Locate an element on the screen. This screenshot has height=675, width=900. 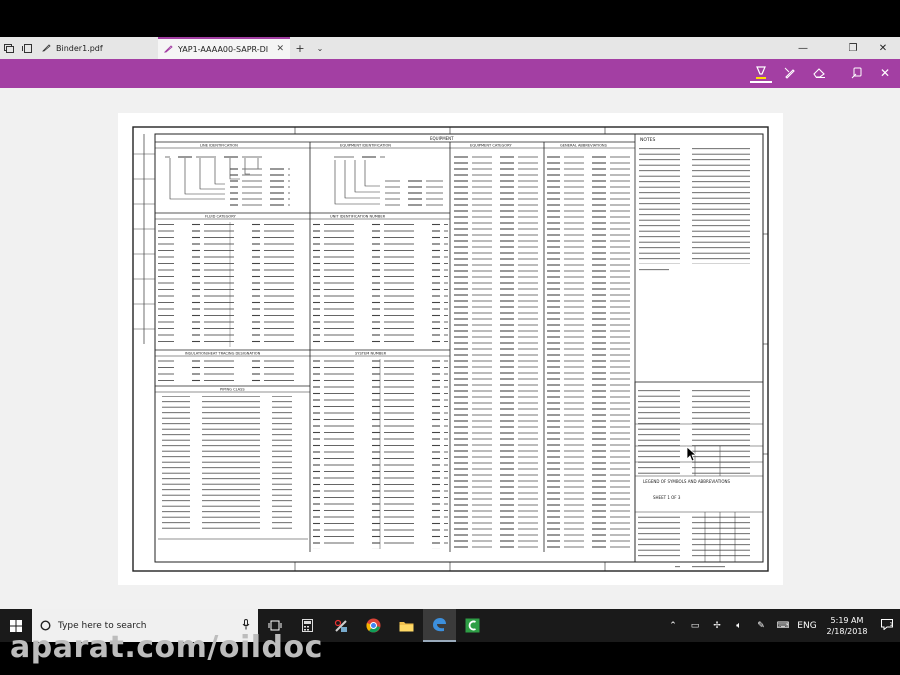
line-identification-title: LINE IDENTIFICATION is located at coordinates (219, 146).